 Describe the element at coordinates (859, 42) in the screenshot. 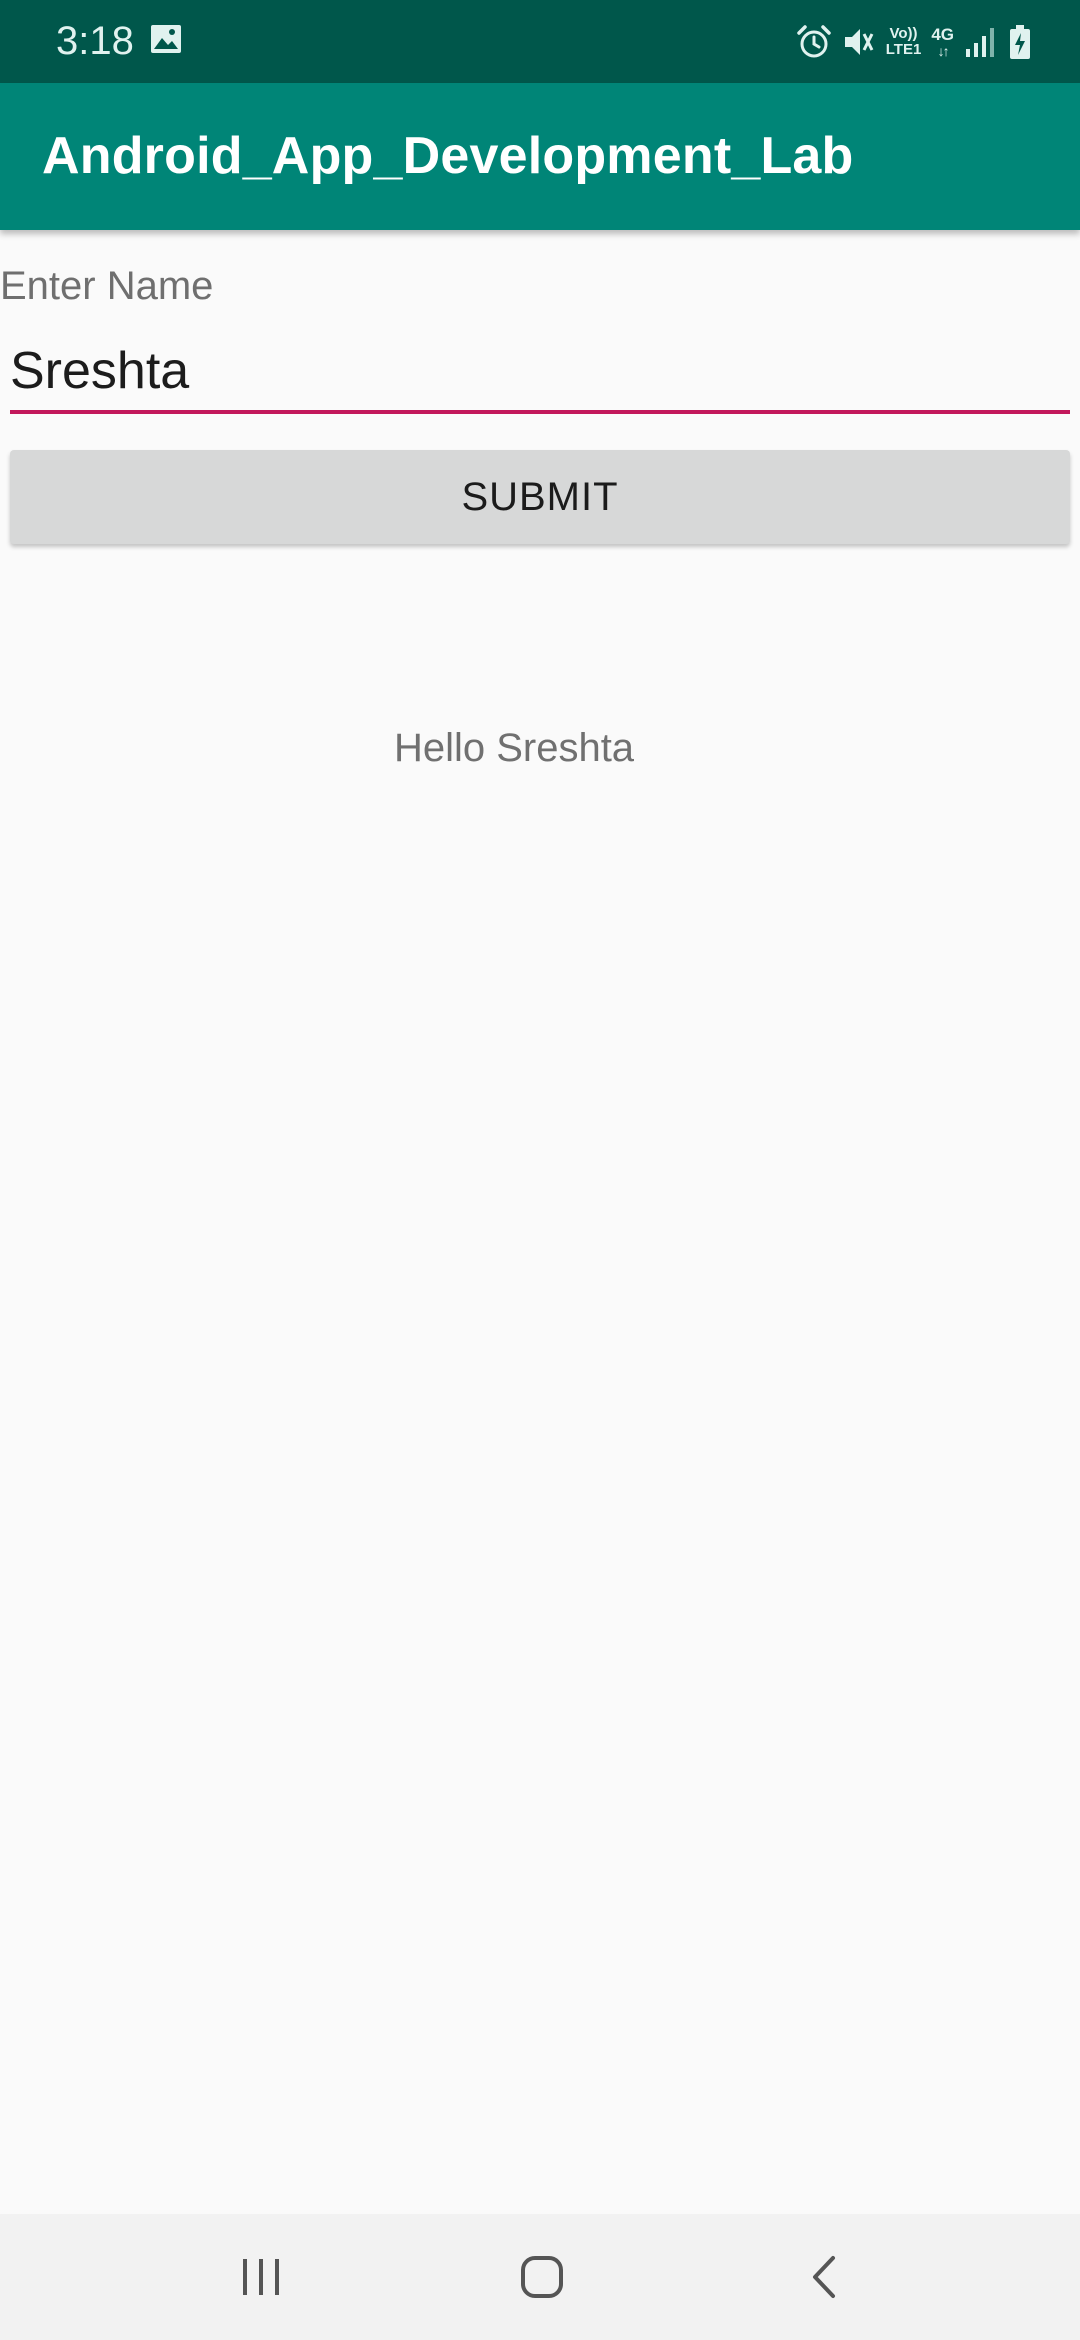

I see `mute-icon` at that location.